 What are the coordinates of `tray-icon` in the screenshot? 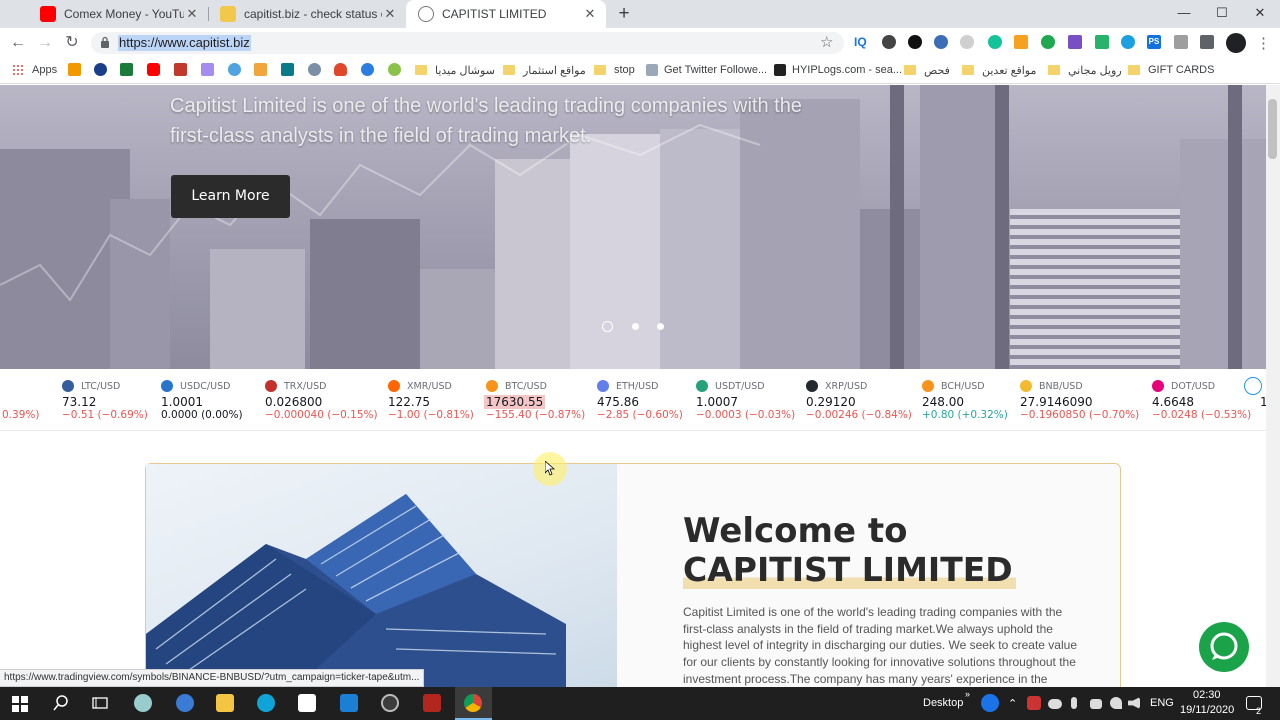 It's located at (1034, 703).